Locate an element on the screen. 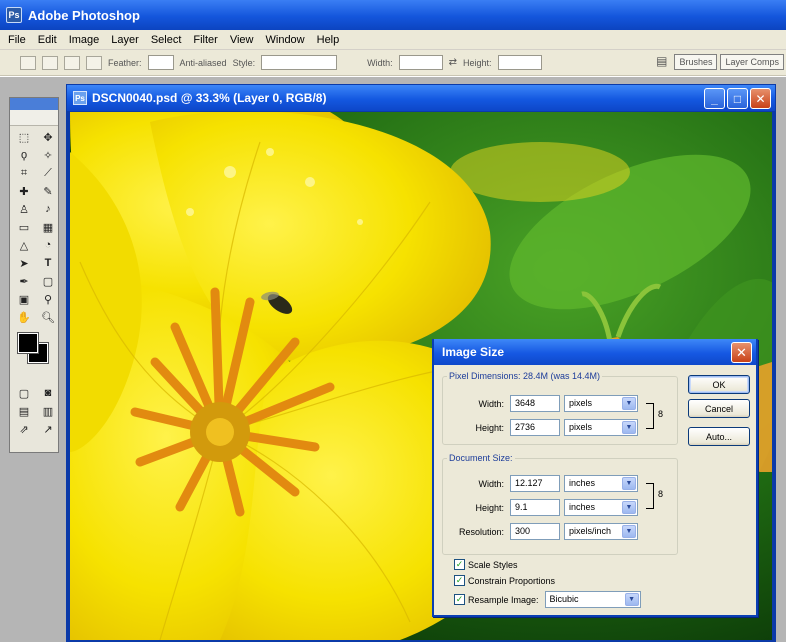 The height and width of the screenshot is (642, 786). menu-image: Image is located at coordinates (84, 40).